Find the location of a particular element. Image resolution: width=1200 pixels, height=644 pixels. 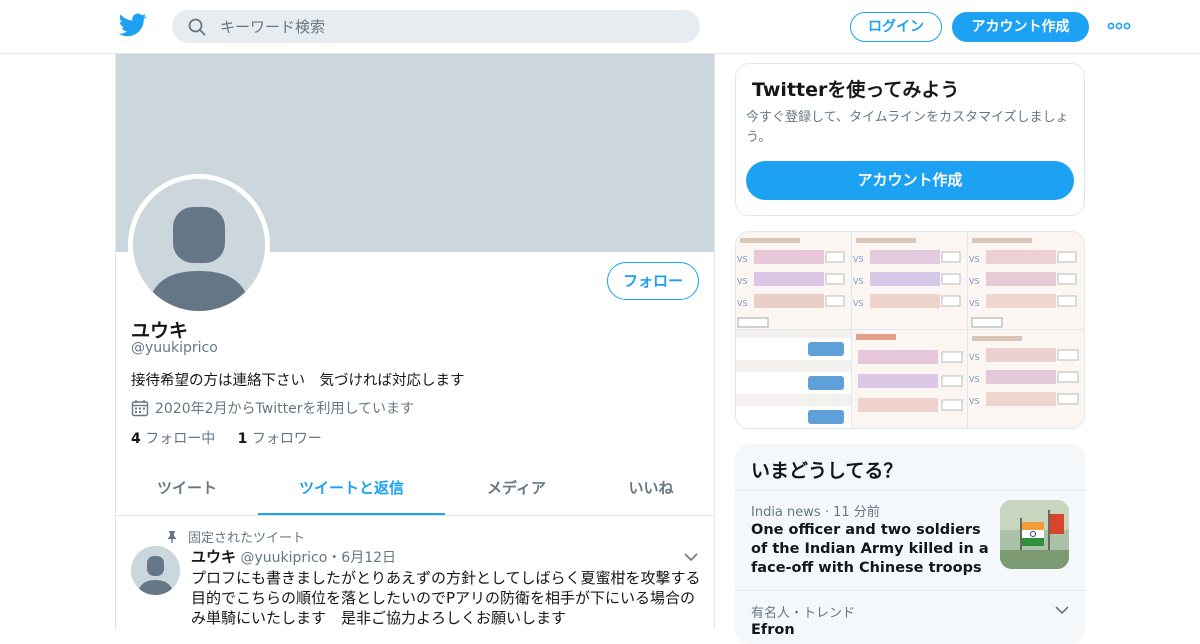

followers-stat: 1 フォロワー is located at coordinates (280, 439).